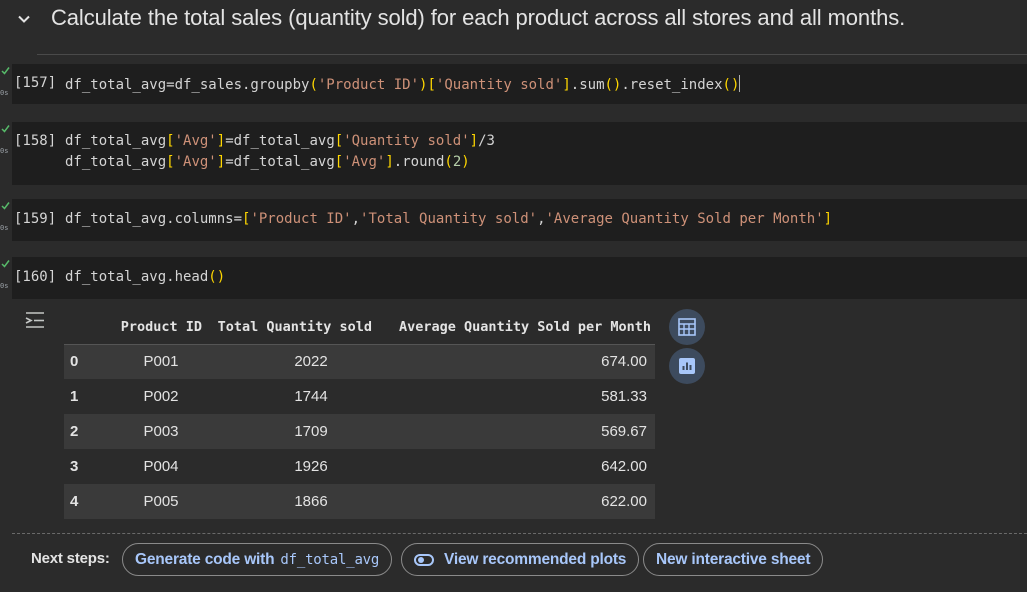 This screenshot has width=1027, height=592. Describe the element at coordinates (515, 327) in the screenshot. I see `column-header: Average Quantity Sold per Month` at that location.